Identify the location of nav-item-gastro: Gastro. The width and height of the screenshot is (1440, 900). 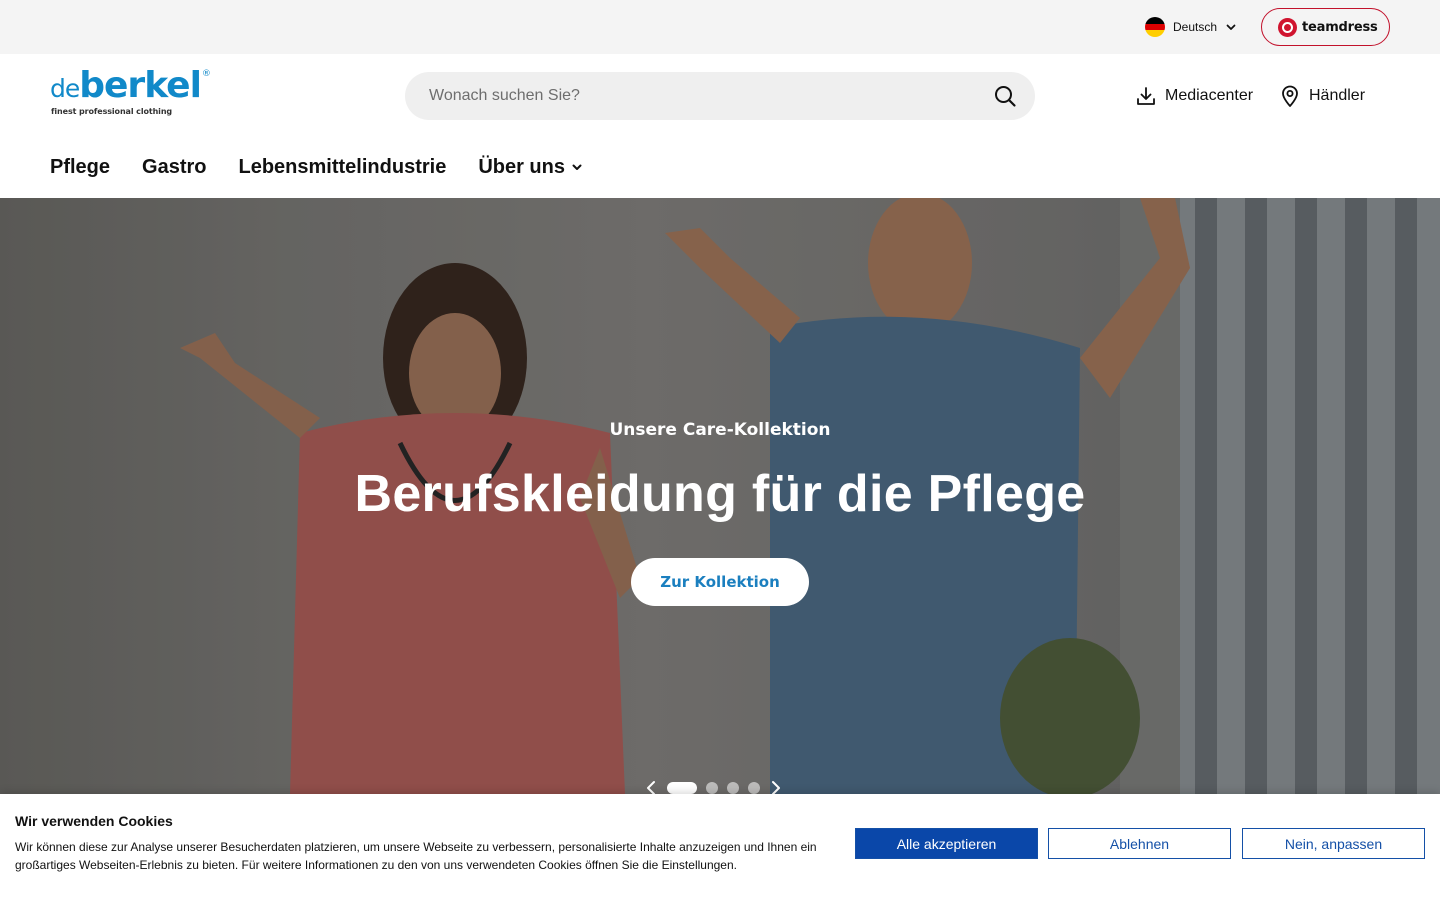
(174, 167).